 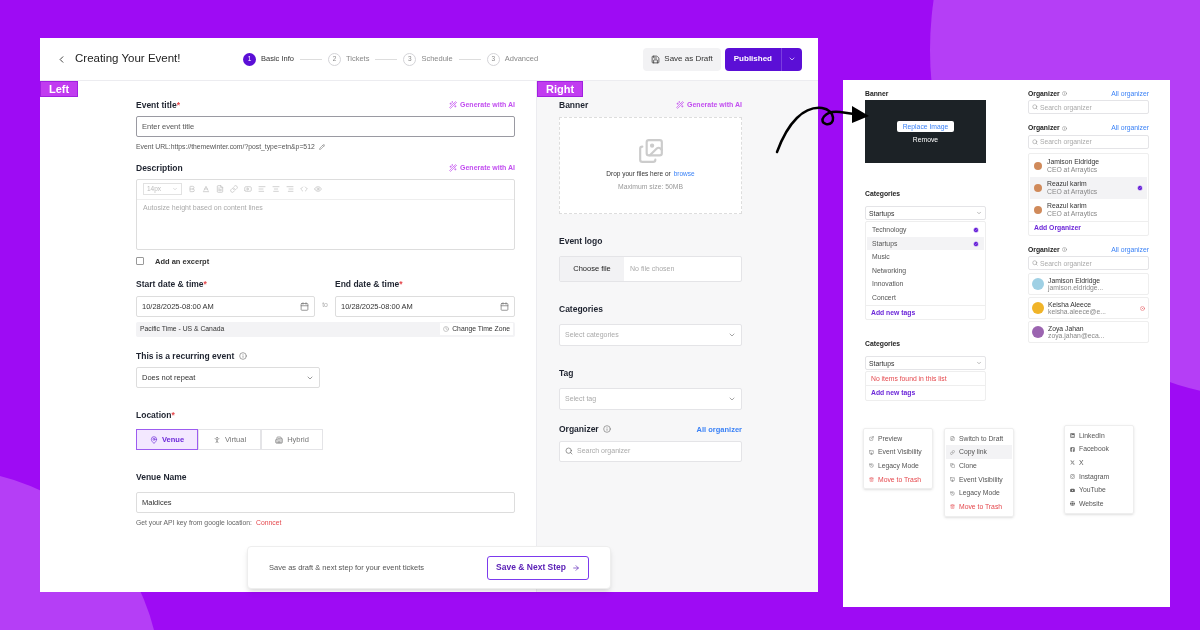 What do you see at coordinates (262, 189) in the screenshot?
I see `align-left-icon` at bounding box center [262, 189].